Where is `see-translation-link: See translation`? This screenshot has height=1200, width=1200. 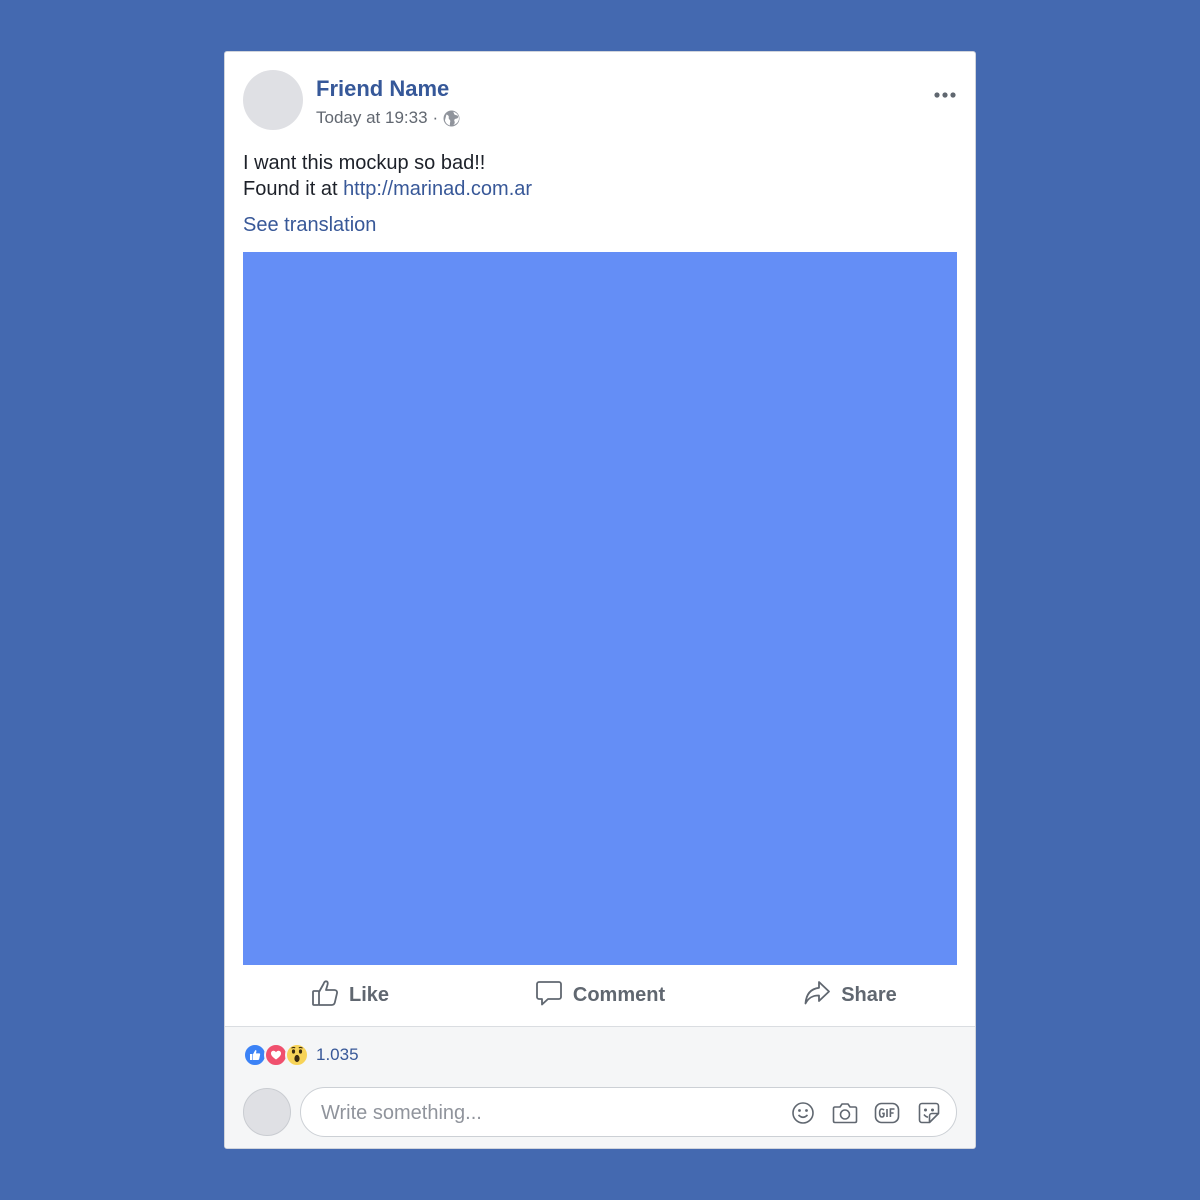
see-translation-link: See translation is located at coordinates (309, 225).